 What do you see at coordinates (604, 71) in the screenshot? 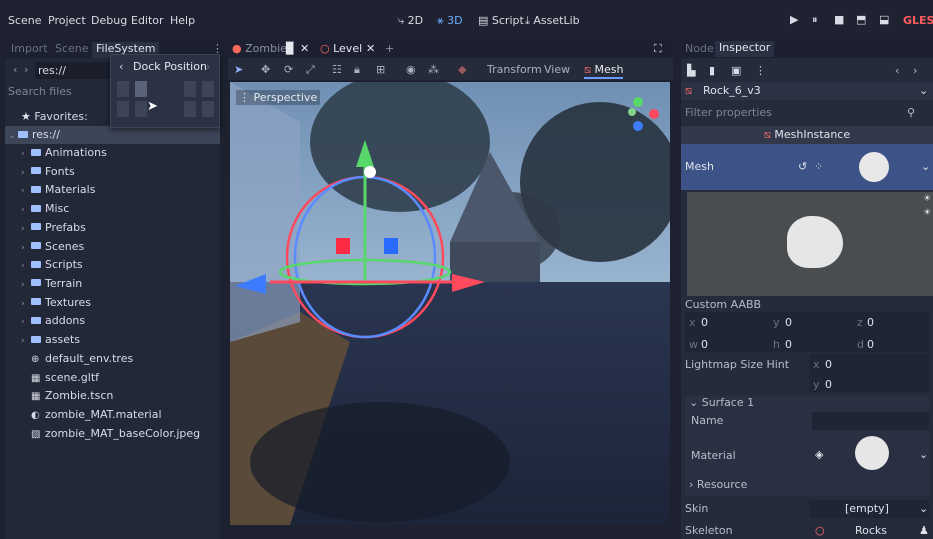
I see `mesh-menu: ⧅ Mesh` at bounding box center [604, 71].